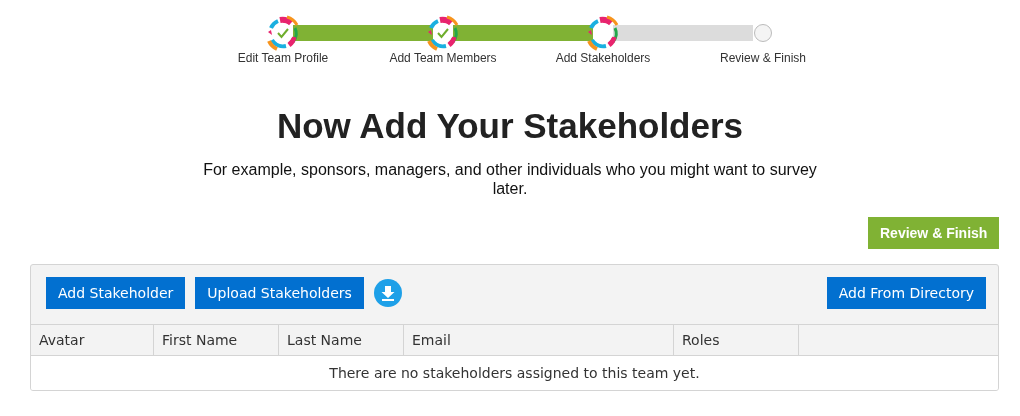  I want to click on column-header: Avatar, so click(92, 340).